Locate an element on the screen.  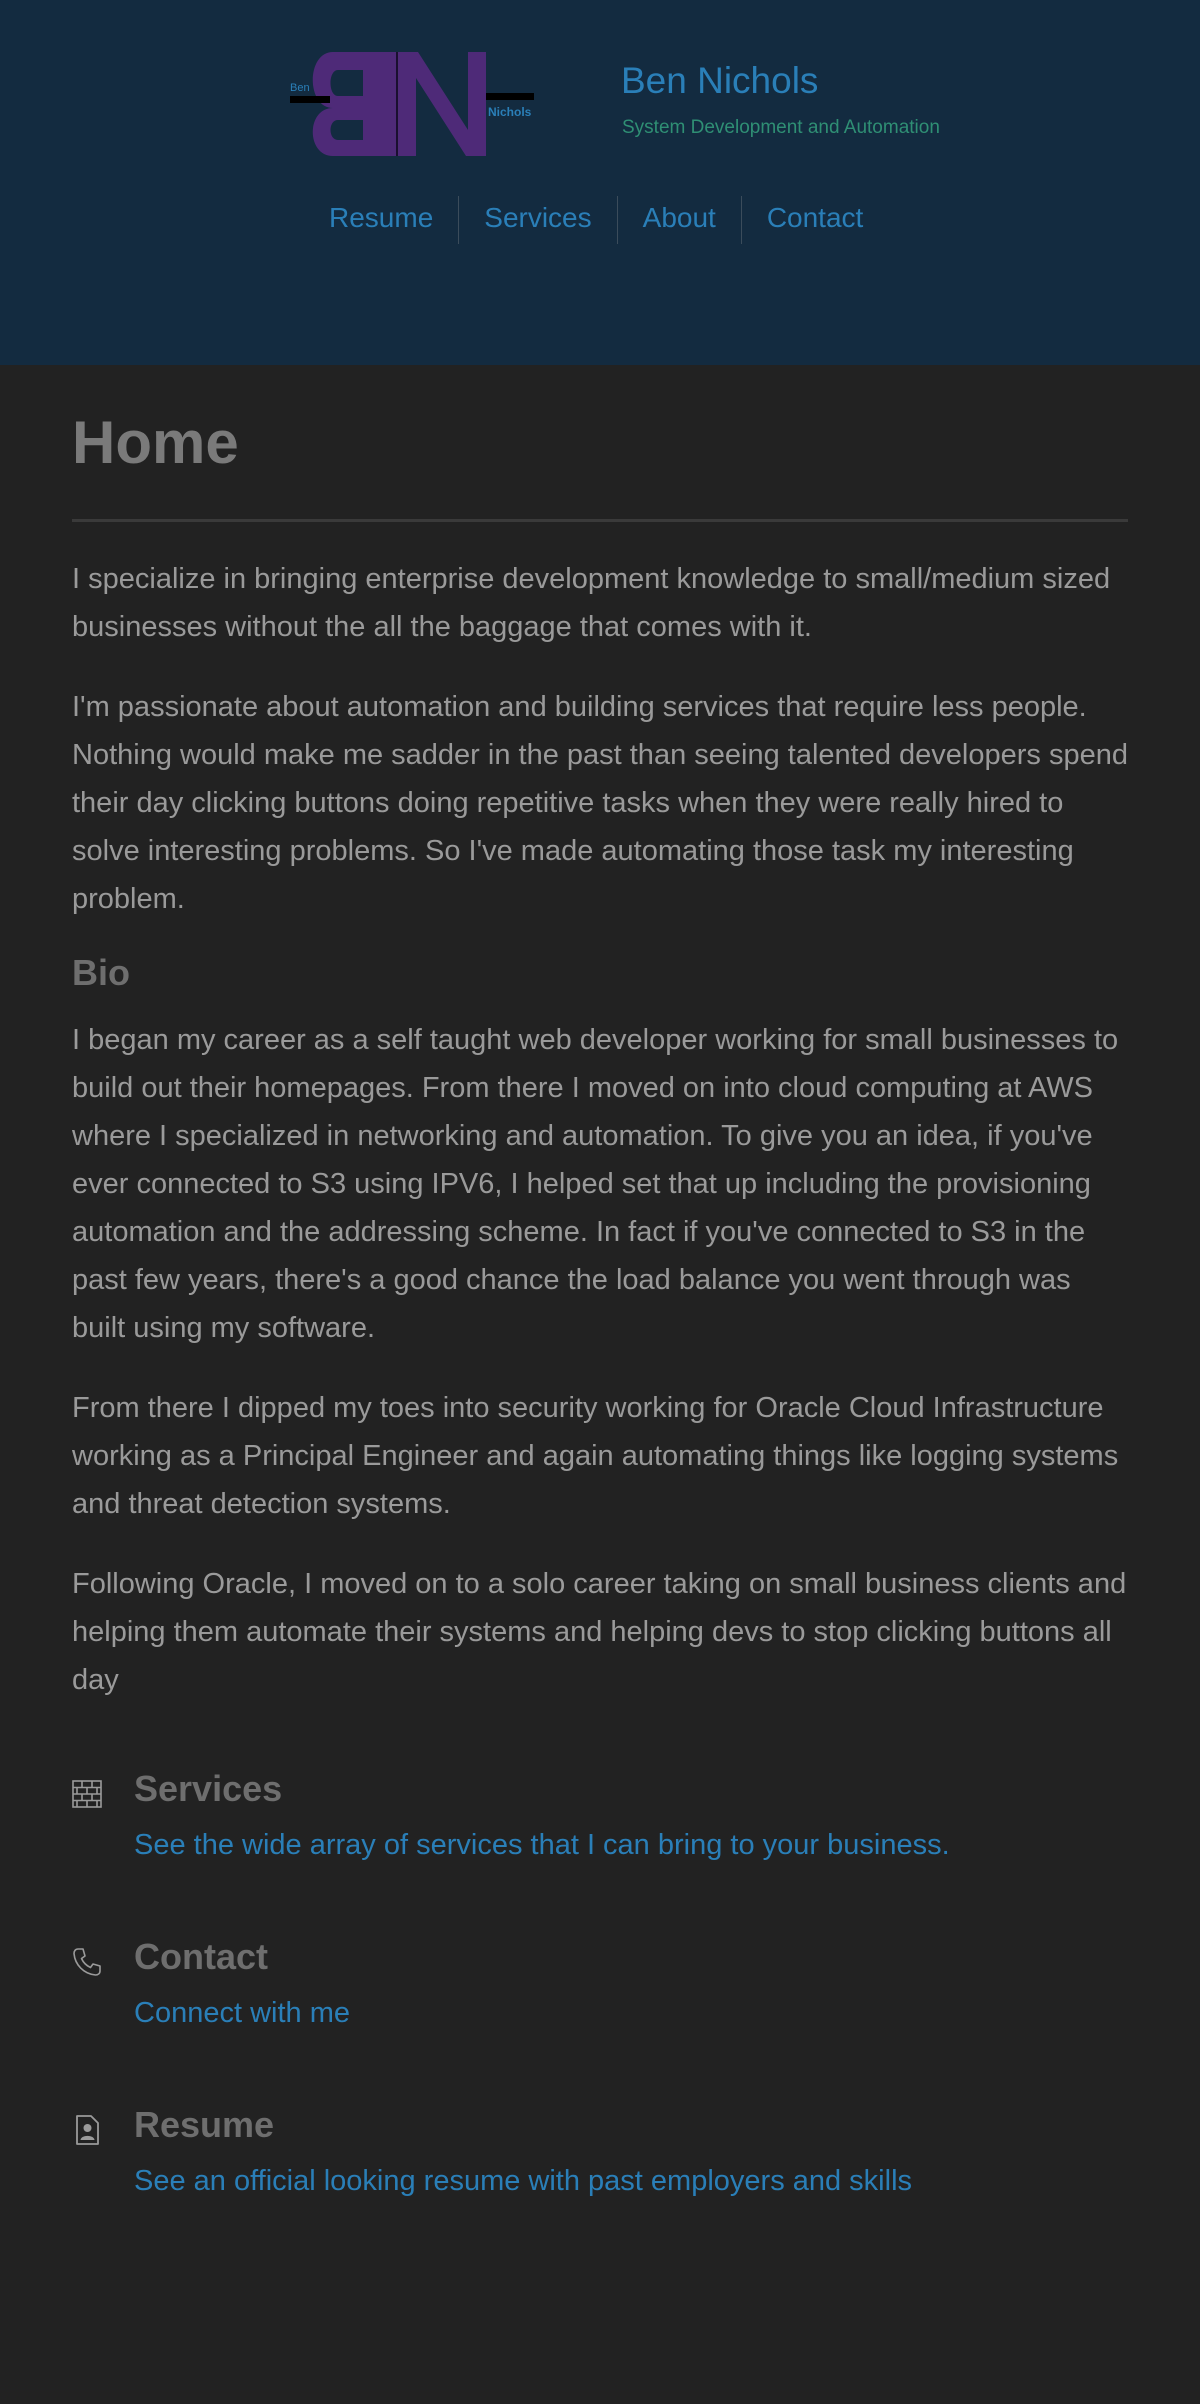
feature-contact: Contact Connect with me is located at coordinates (600, 1990).